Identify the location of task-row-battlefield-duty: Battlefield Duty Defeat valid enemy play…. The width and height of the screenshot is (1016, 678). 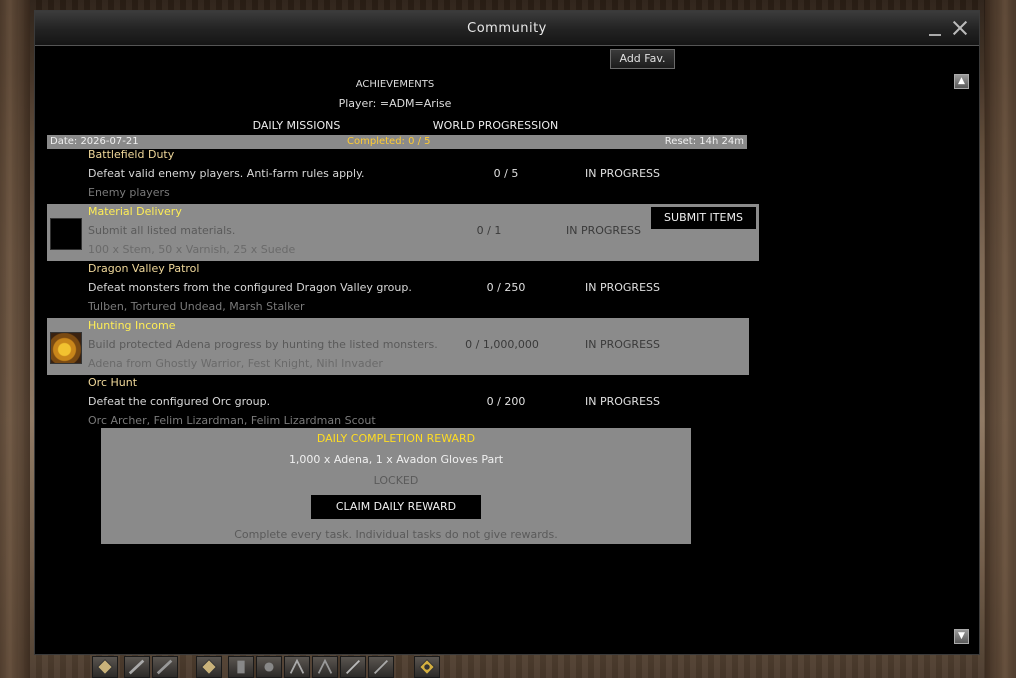
(403, 175).